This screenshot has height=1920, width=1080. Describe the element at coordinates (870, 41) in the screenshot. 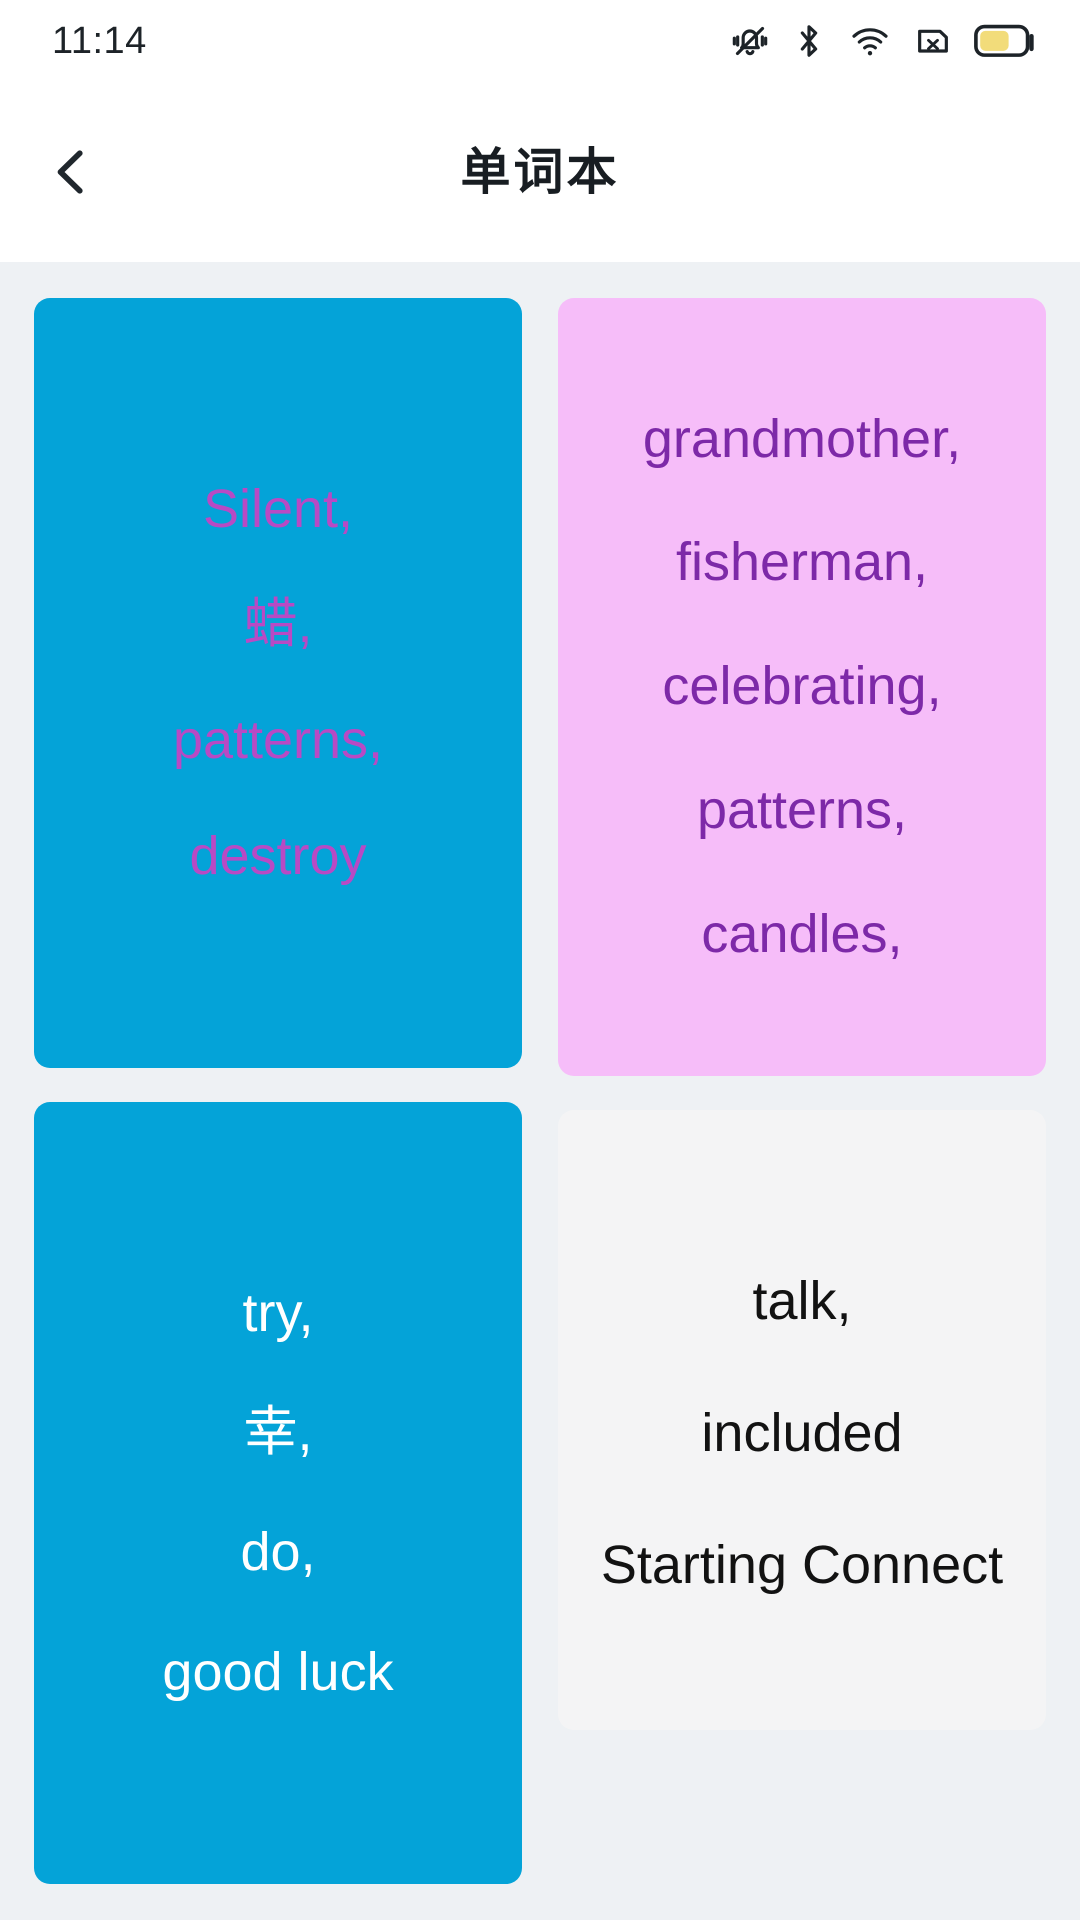

I see `wifi-icon` at that location.